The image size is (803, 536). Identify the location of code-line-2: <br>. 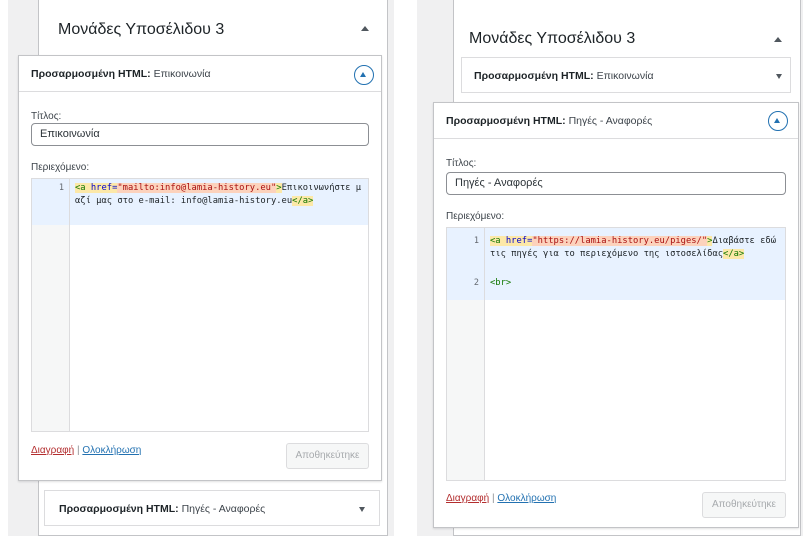
(634, 283).